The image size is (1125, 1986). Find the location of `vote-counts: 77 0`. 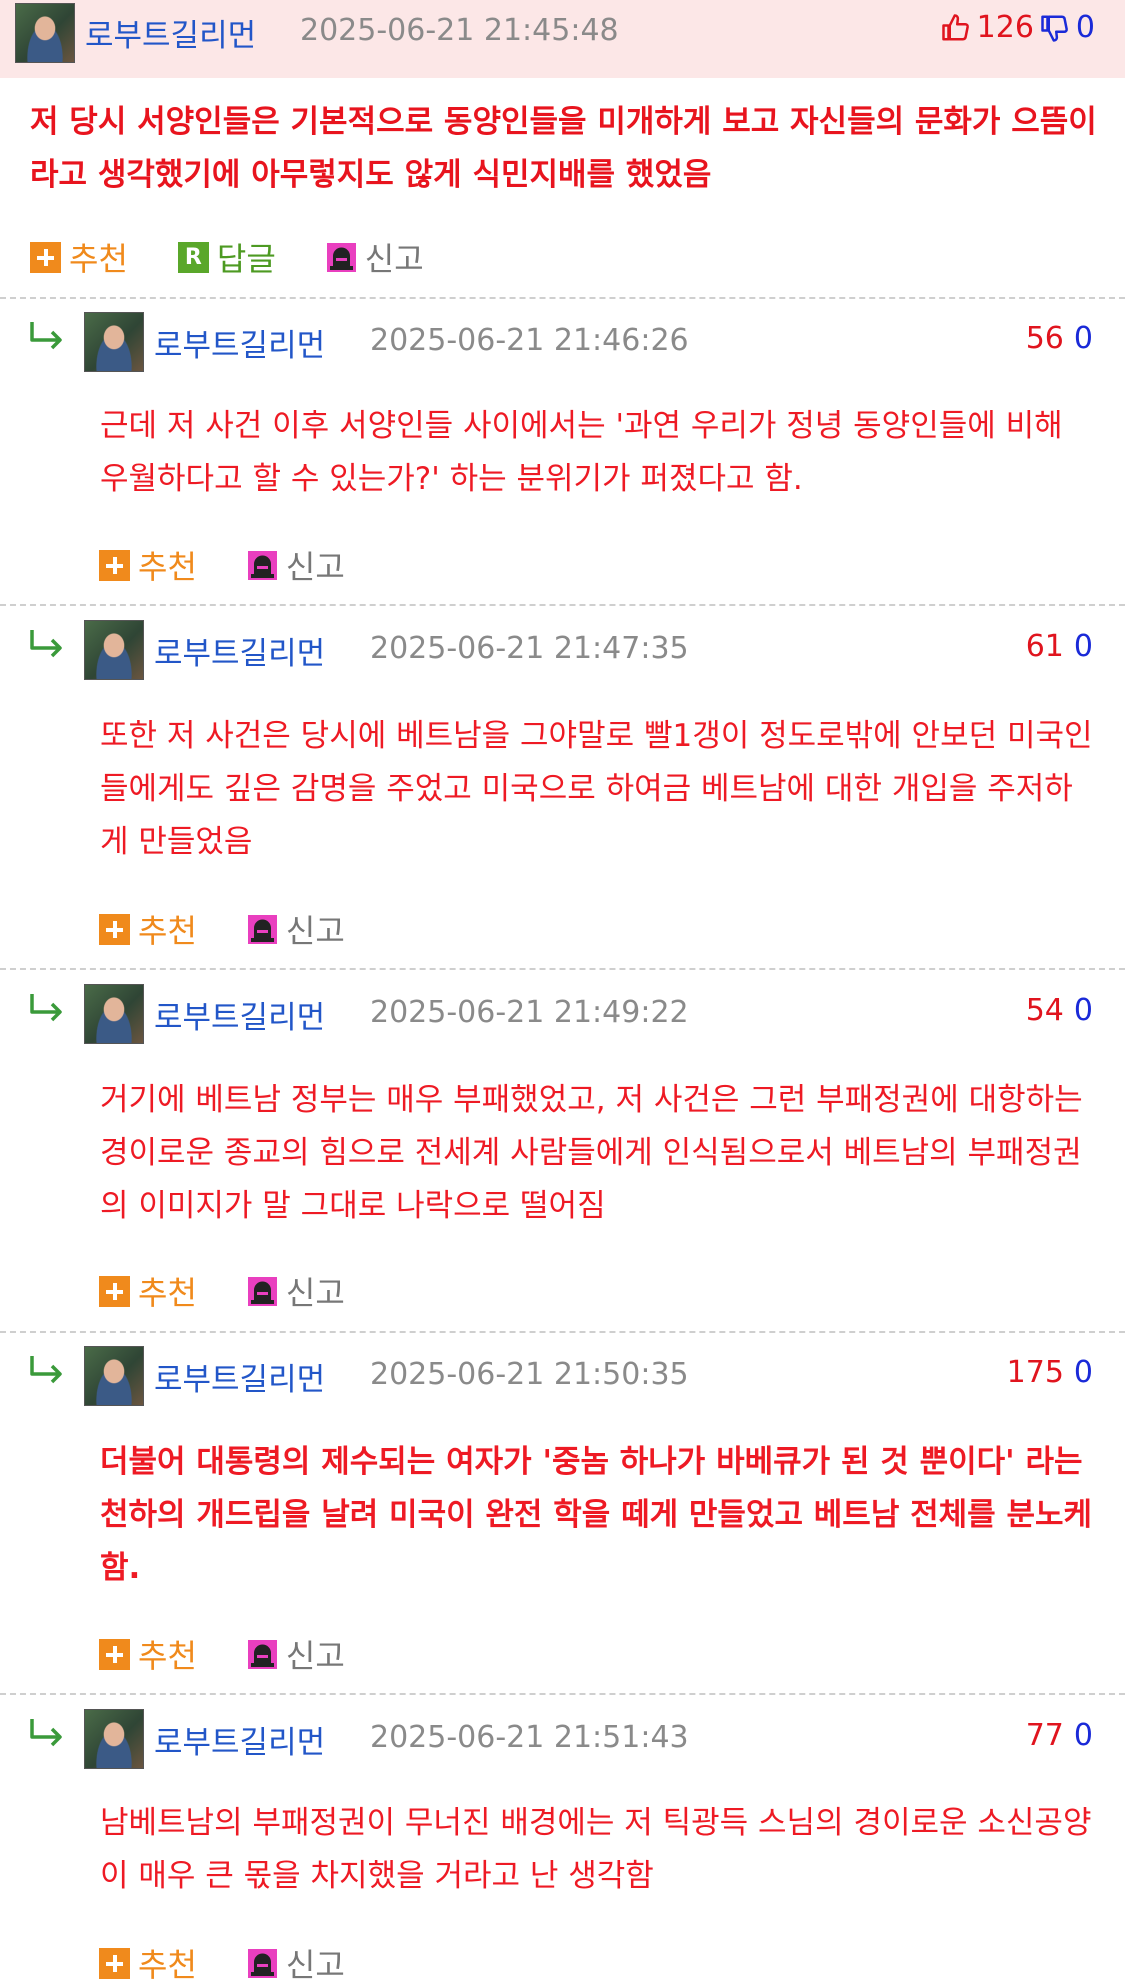

vote-counts: 77 0 is located at coordinates (1059, 1735).